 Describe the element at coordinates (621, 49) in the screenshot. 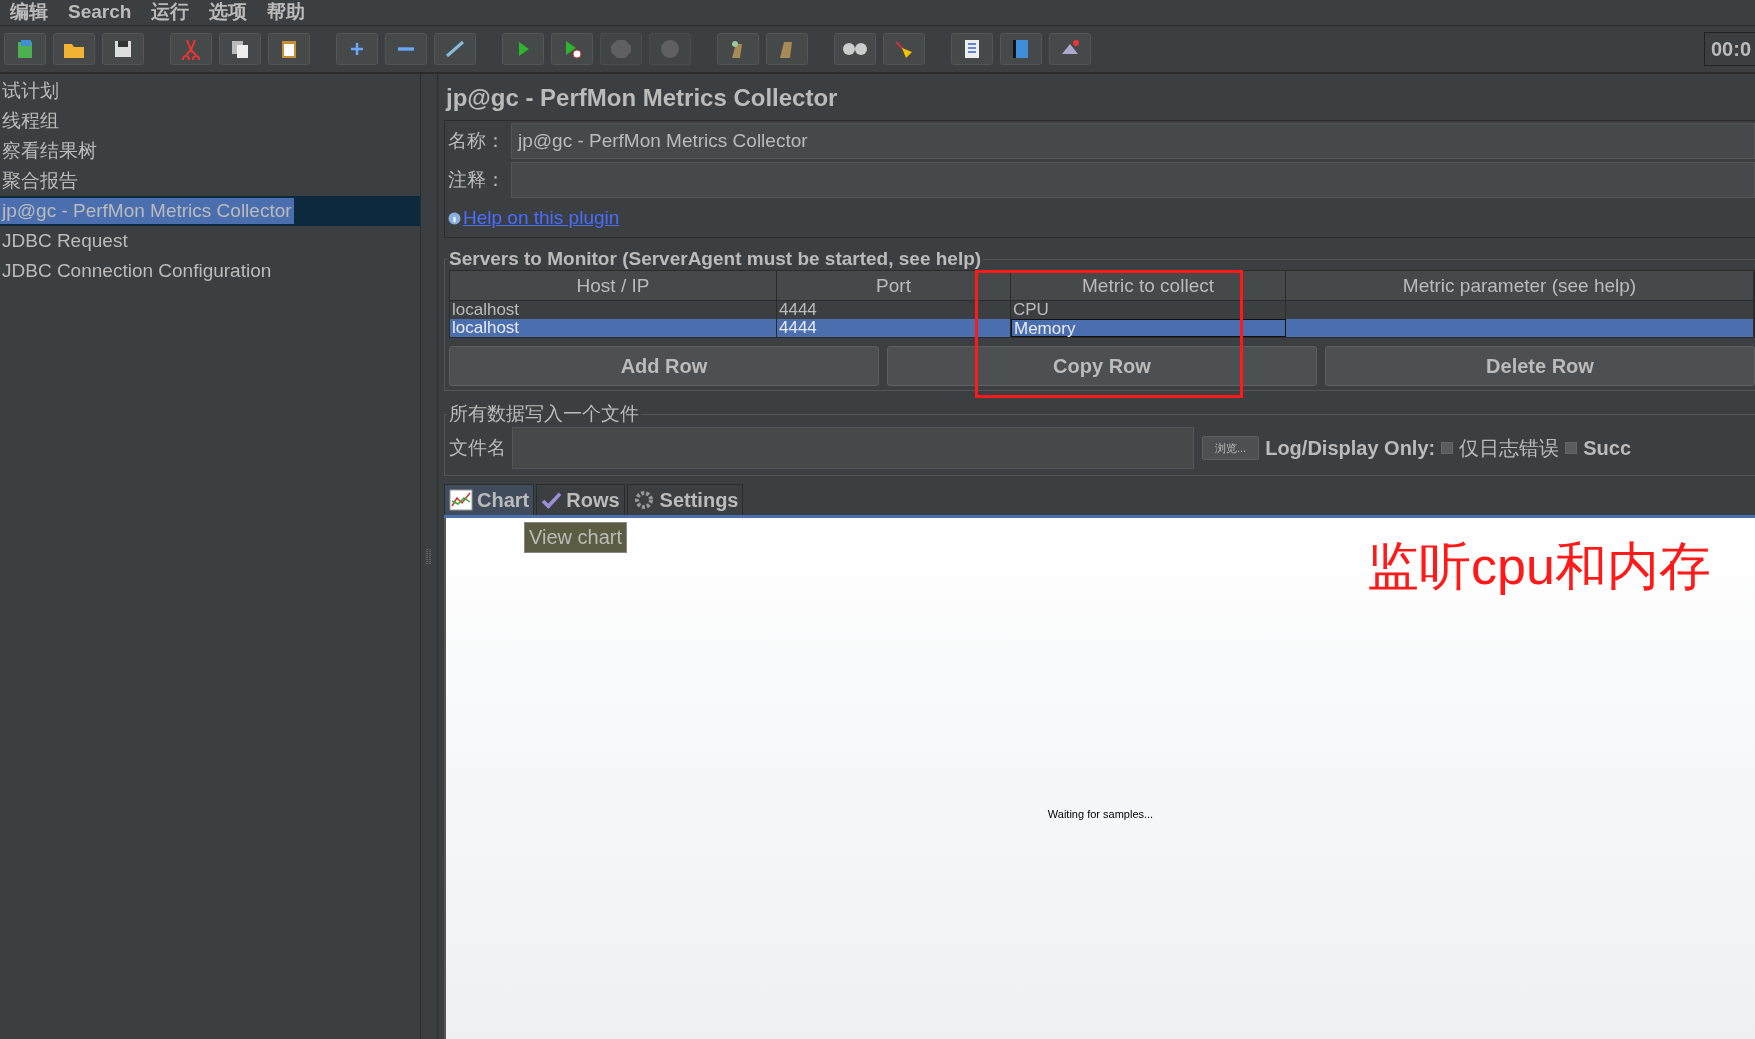

I see `stop-icon` at that location.